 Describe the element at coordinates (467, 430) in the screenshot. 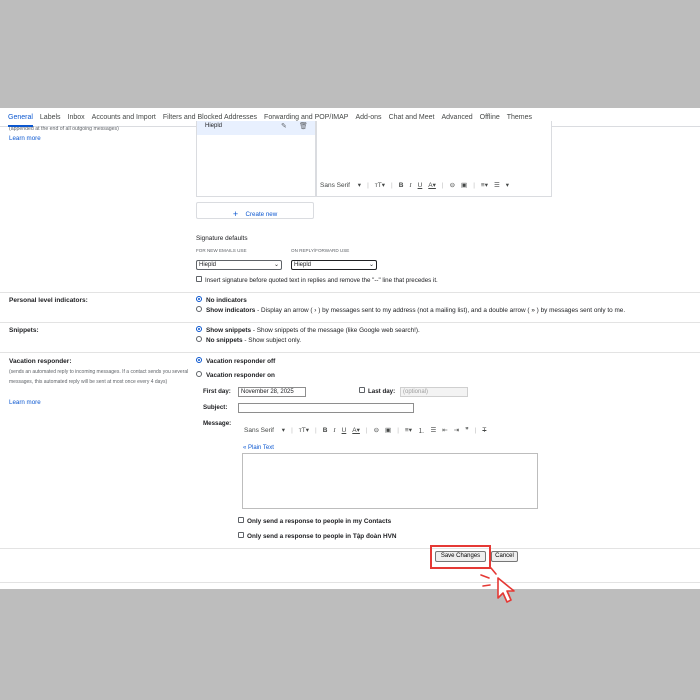

I see `quote-icon: ❞` at that location.